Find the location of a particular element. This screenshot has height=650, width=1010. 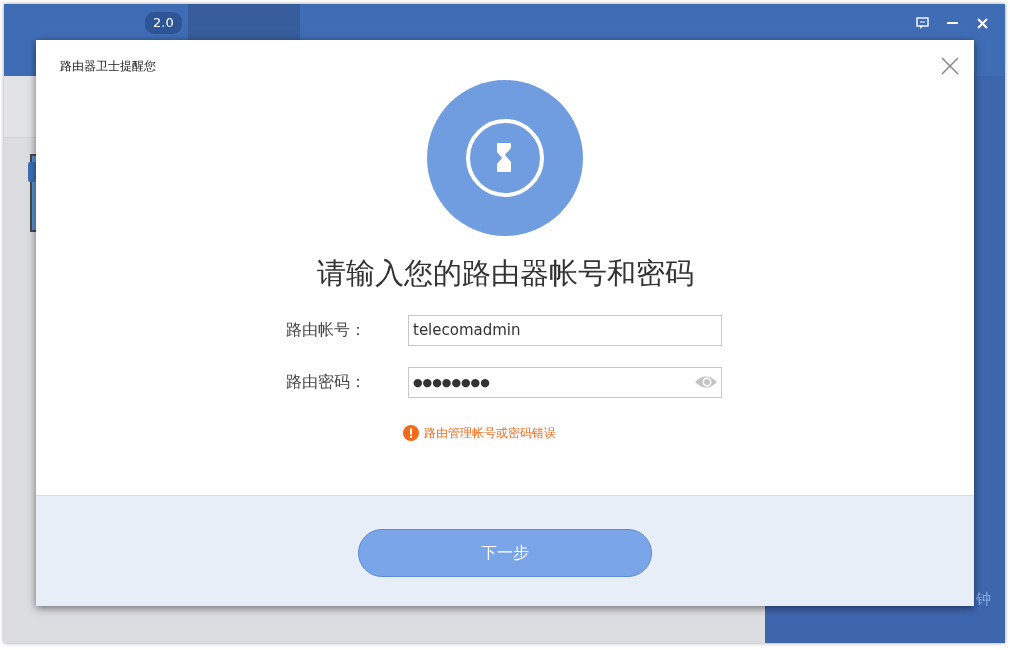

lock-icon is located at coordinates (505, 158).